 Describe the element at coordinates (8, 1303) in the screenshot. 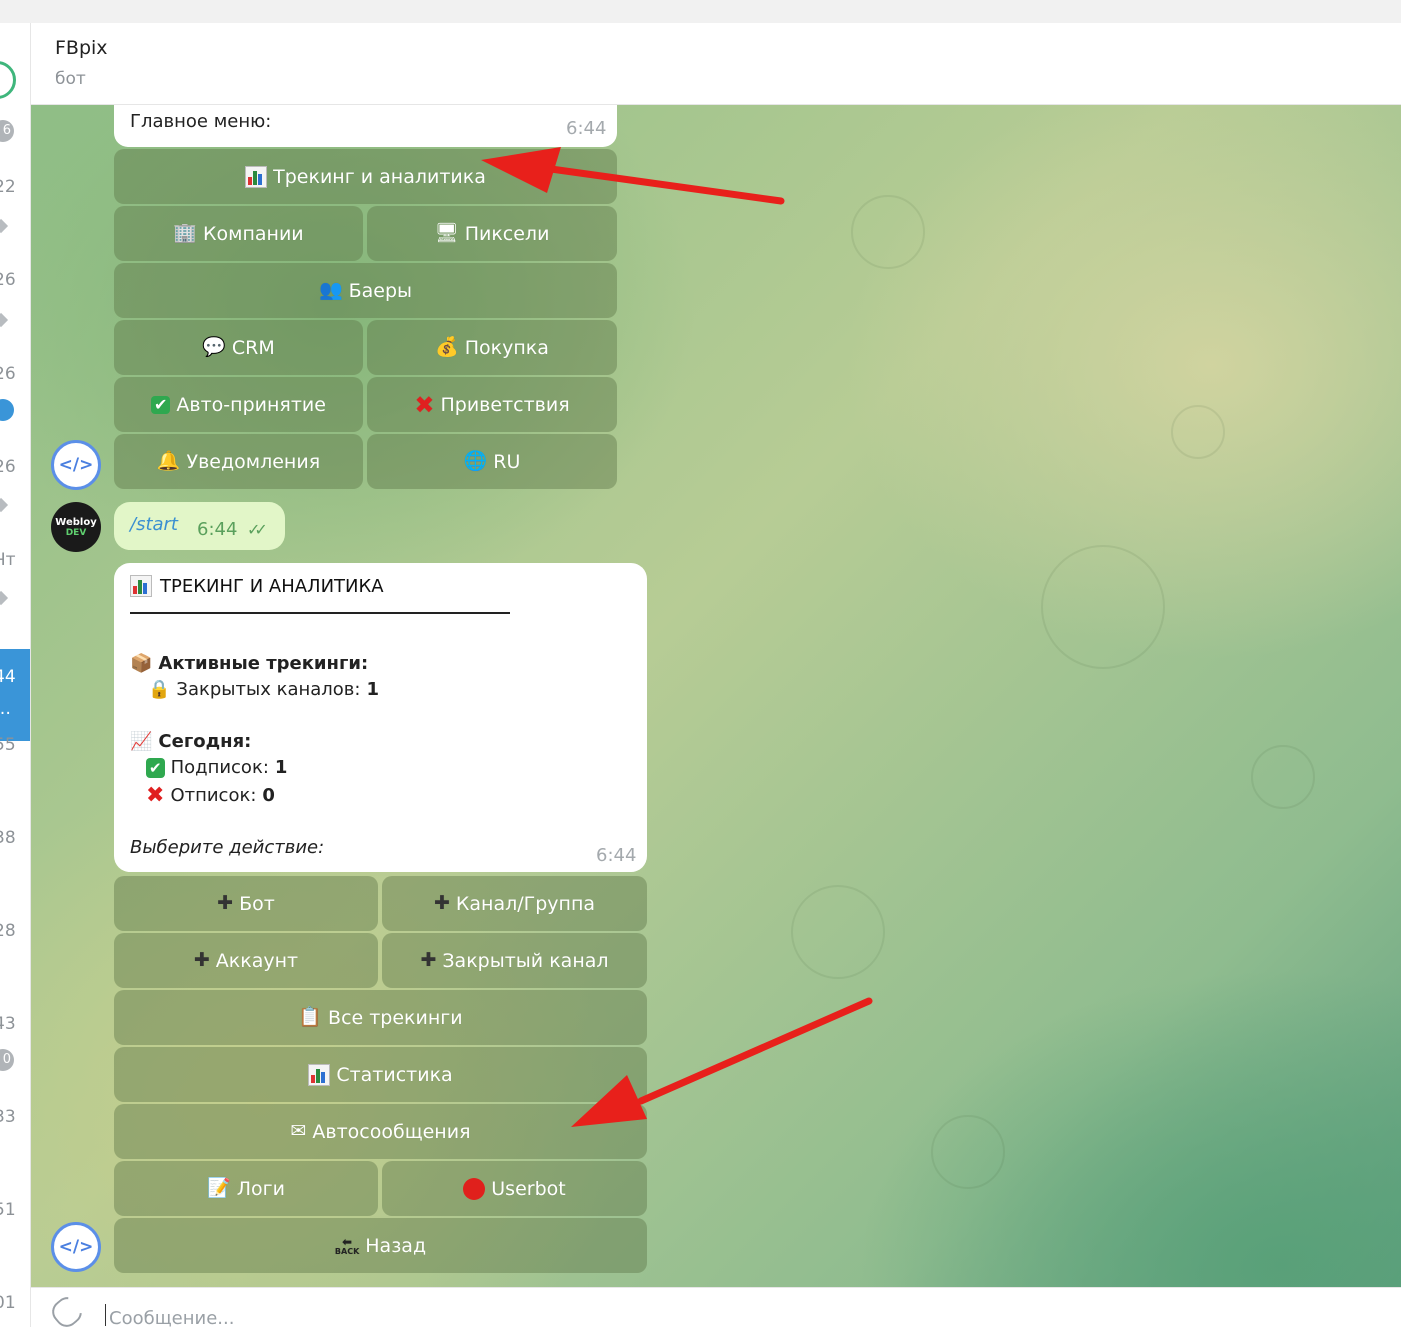

I see `chat-time: 01` at that location.